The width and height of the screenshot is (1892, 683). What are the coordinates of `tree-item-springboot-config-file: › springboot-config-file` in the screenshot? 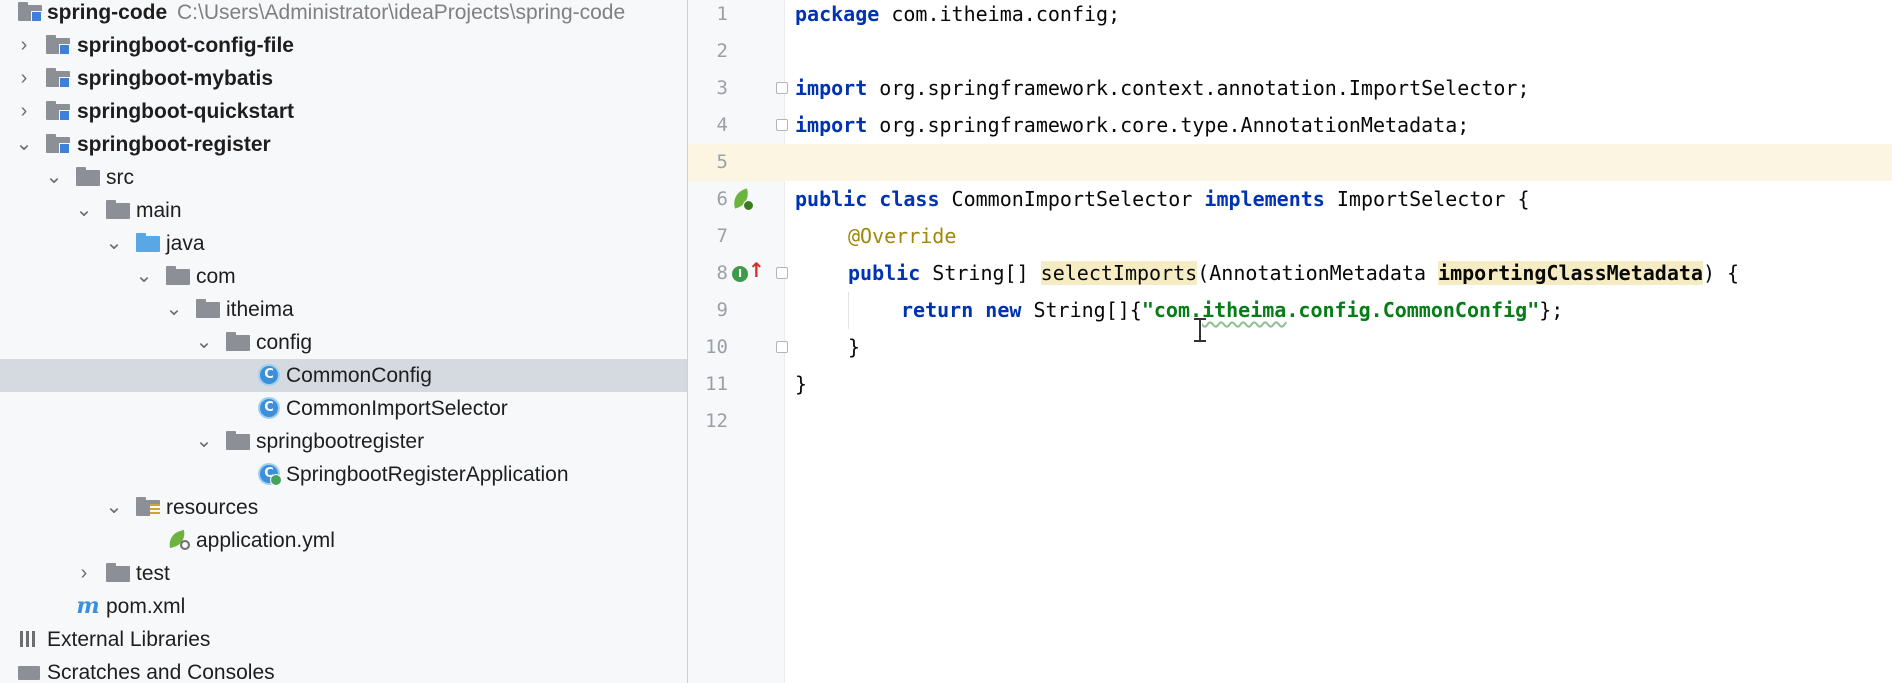 It's located at (343, 45).